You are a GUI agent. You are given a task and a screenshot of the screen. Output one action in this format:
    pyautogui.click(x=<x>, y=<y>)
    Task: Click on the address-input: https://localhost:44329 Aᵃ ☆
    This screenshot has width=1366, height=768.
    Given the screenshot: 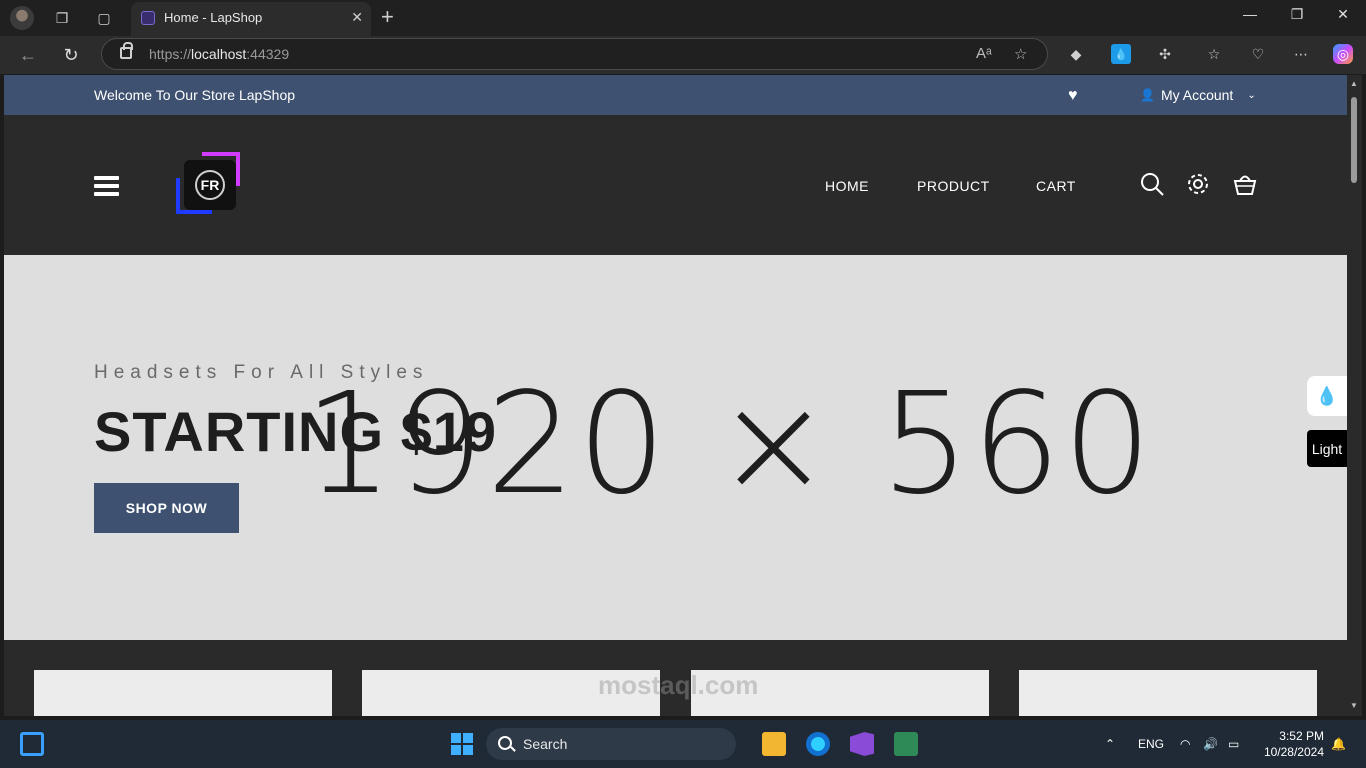 What is the action you would take?
    pyautogui.click(x=574, y=54)
    